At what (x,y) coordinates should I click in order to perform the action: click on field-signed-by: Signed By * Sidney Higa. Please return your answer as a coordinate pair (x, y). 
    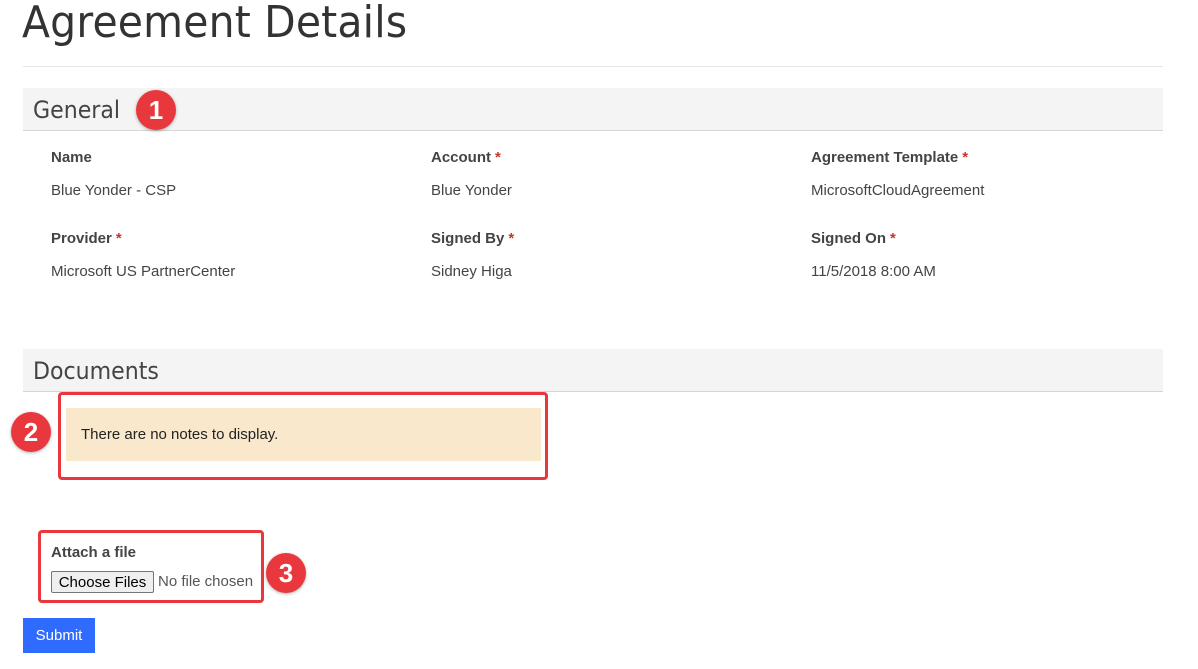
    Looking at the image, I should click on (611, 255).